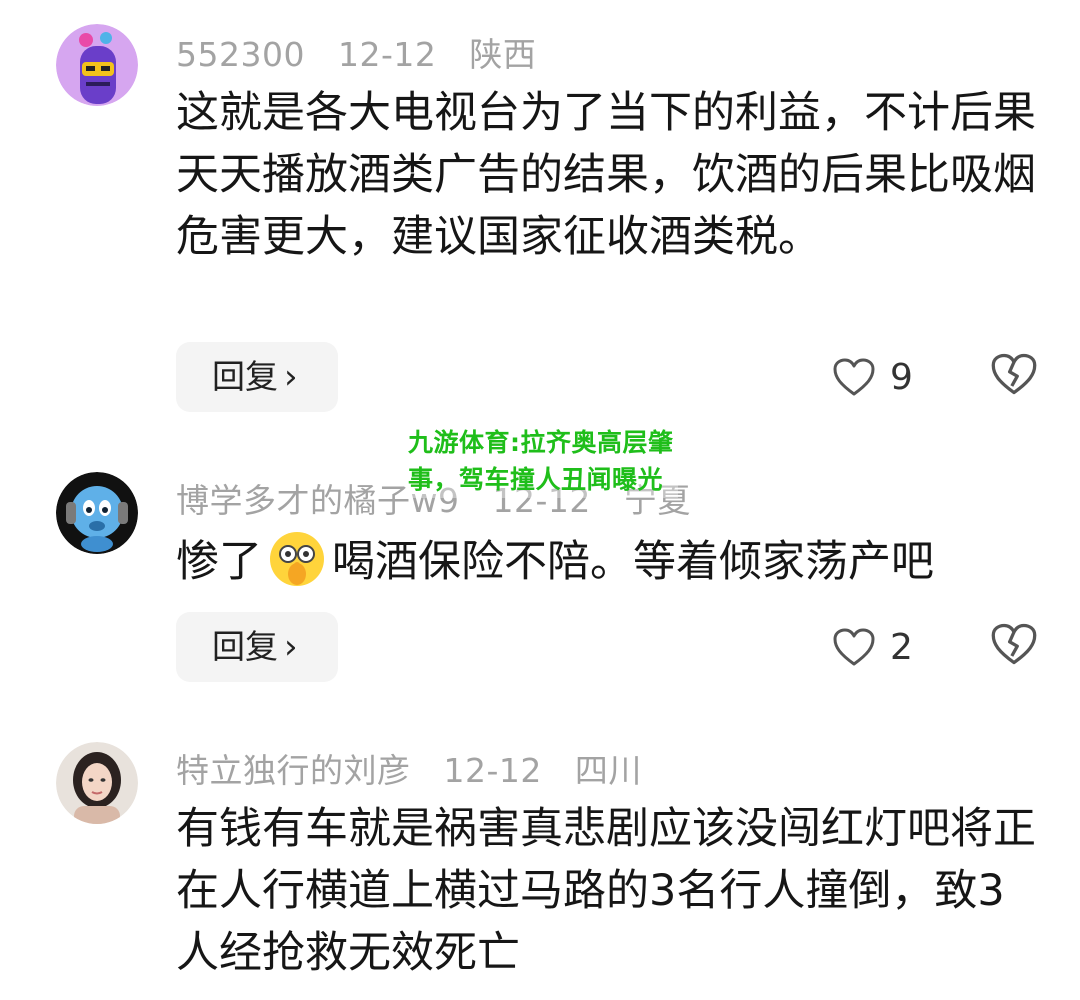 Image resolution: width=1080 pixels, height=1000 pixels. I want to click on comment-location: 陕西, so click(503, 54).